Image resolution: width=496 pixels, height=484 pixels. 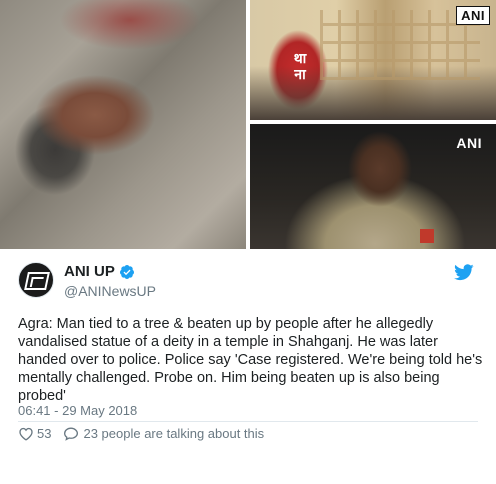 I want to click on ani-logo-icon, so click(x=37, y=281).